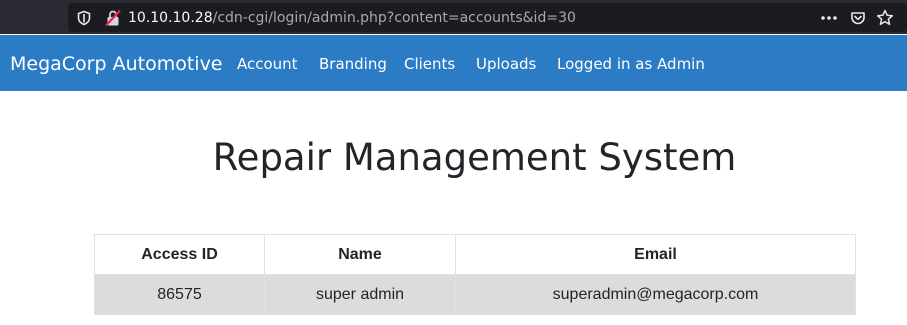  What do you see at coordinates (179, 294) in the screenshot?
I see `cell-access-id: 86575` at bounding box center [179, 294].